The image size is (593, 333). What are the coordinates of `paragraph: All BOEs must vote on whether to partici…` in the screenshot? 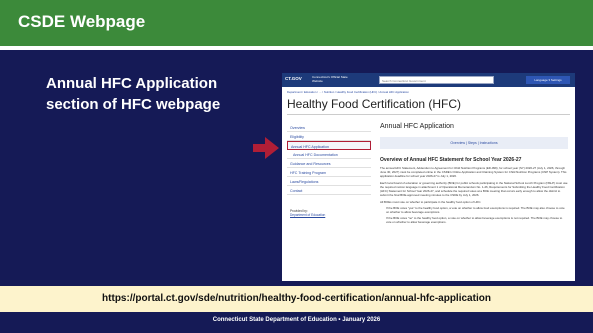 It's located at (431, 202).